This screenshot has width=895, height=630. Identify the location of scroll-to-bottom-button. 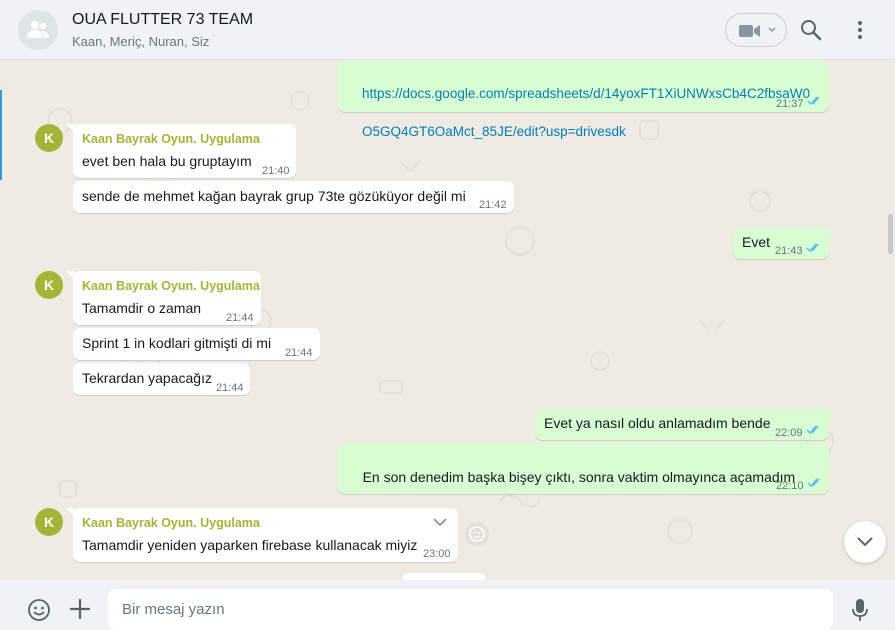
(865, 542).